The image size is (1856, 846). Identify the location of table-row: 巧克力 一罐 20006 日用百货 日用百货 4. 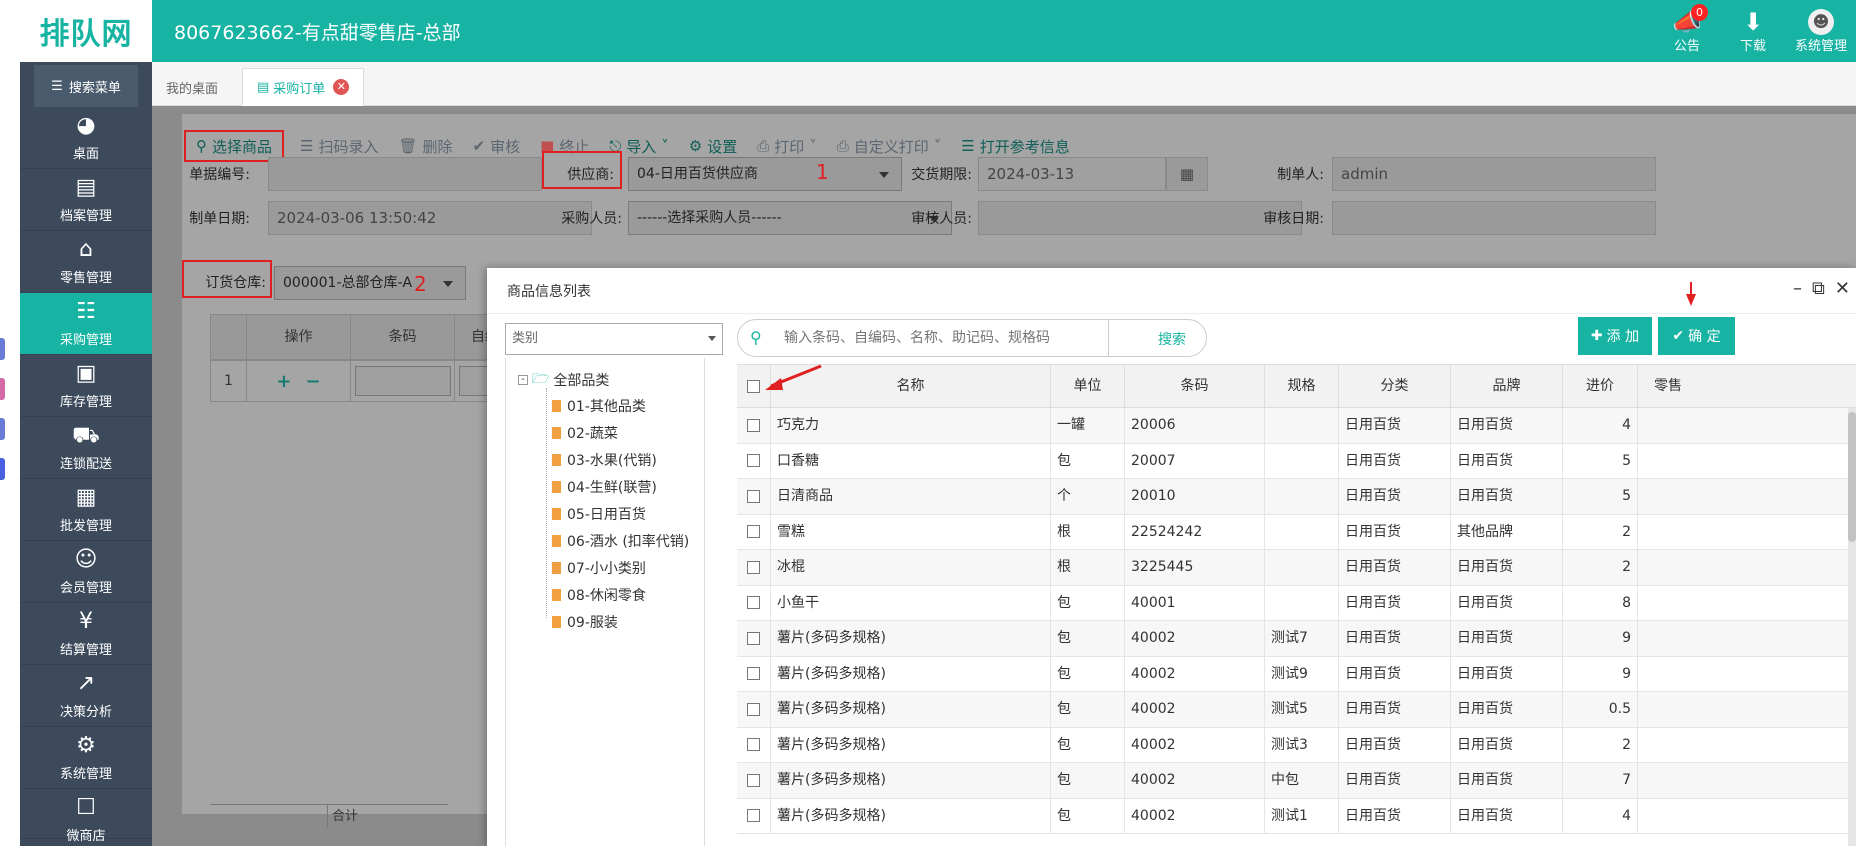
(1296, 426).